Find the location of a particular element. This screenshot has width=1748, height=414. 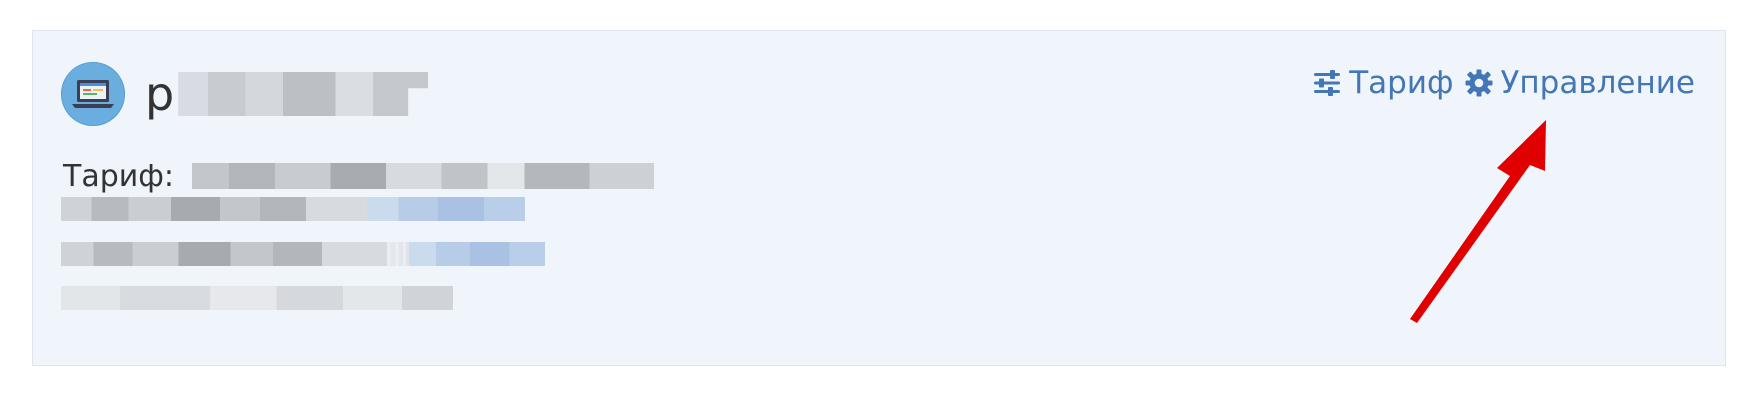

laptop-icon is located at coordinates (93, 94).